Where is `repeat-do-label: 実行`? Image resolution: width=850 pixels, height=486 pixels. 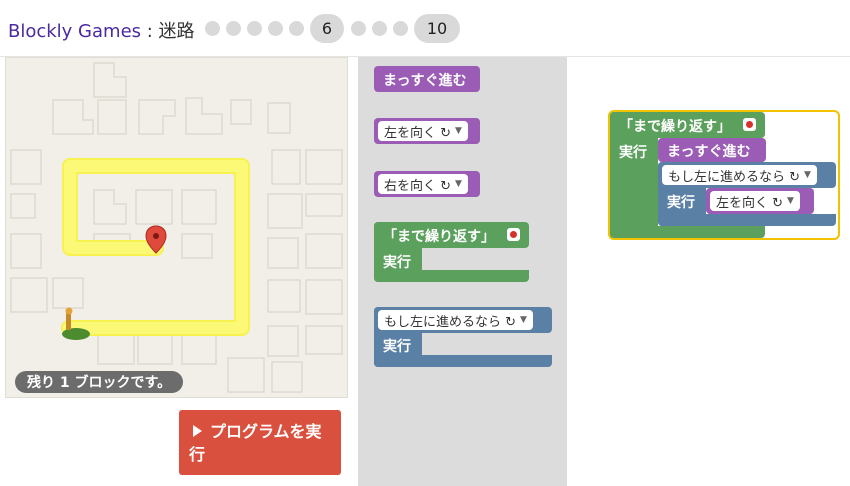
repeat-do-label: 実行 is located at coordinates (397, 263).